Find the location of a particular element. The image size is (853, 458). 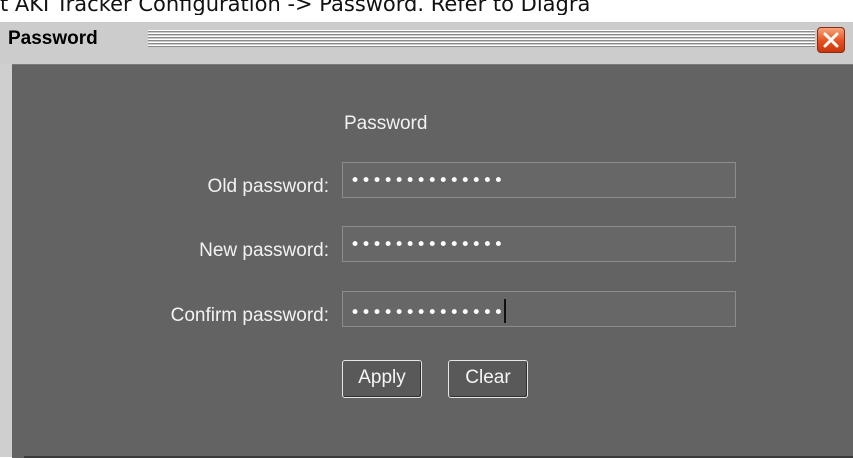

clear-button: Clear is located at coordinates (488, 379).